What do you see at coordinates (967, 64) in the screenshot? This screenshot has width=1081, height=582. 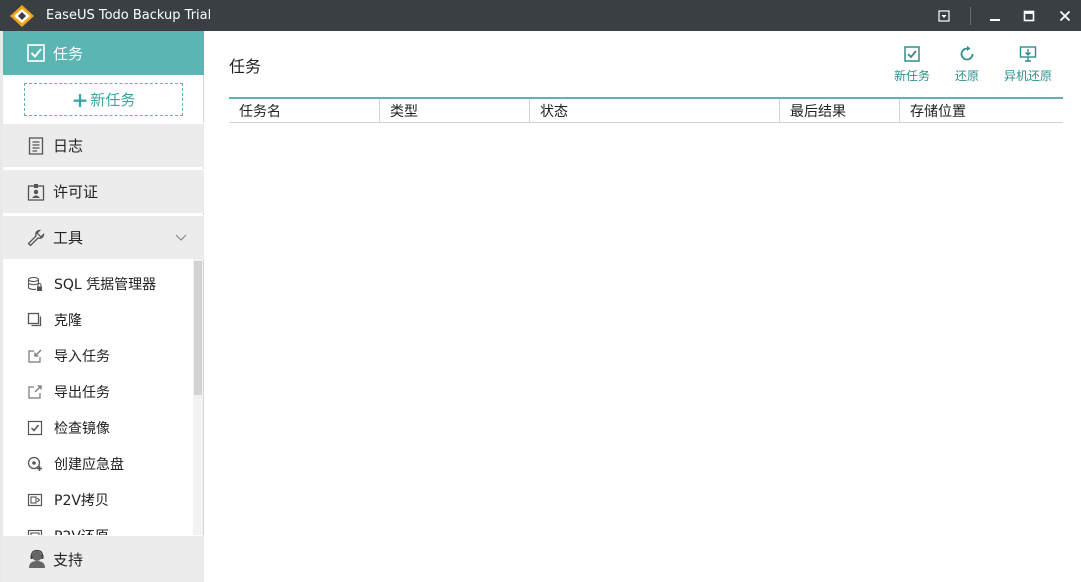 I see `toolbar-restore-button: 还原` at bounding box center [967, 64].